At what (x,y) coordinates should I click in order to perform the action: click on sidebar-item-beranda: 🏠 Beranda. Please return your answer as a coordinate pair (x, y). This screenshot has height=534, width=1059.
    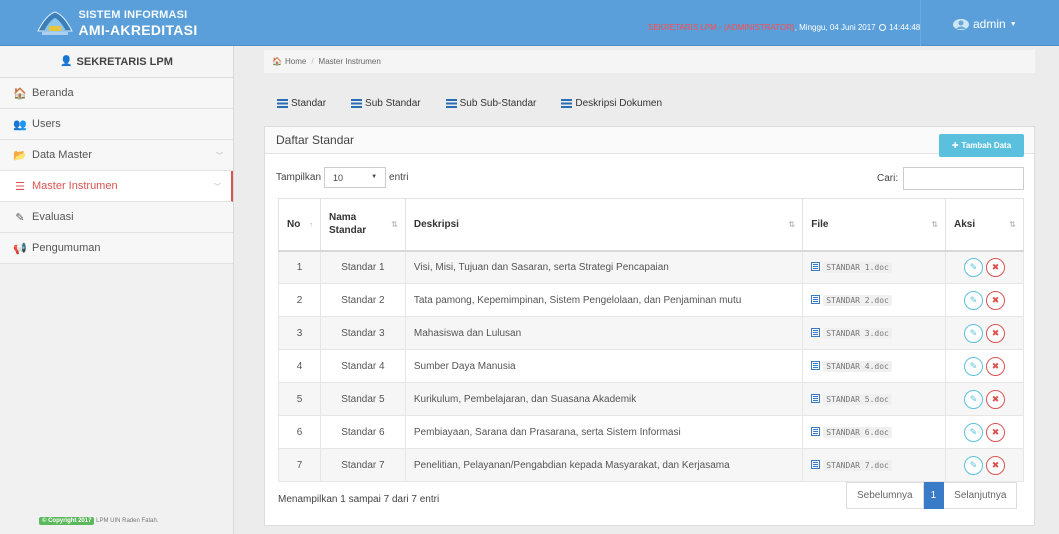
    Looking at the image, I should click on (116, 93).